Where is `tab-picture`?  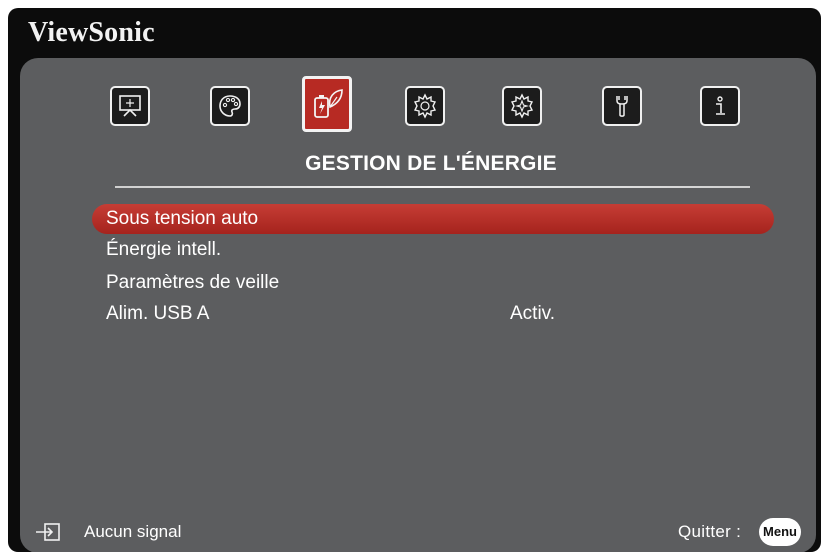 tab-picture is located at coordinates (230, 106).